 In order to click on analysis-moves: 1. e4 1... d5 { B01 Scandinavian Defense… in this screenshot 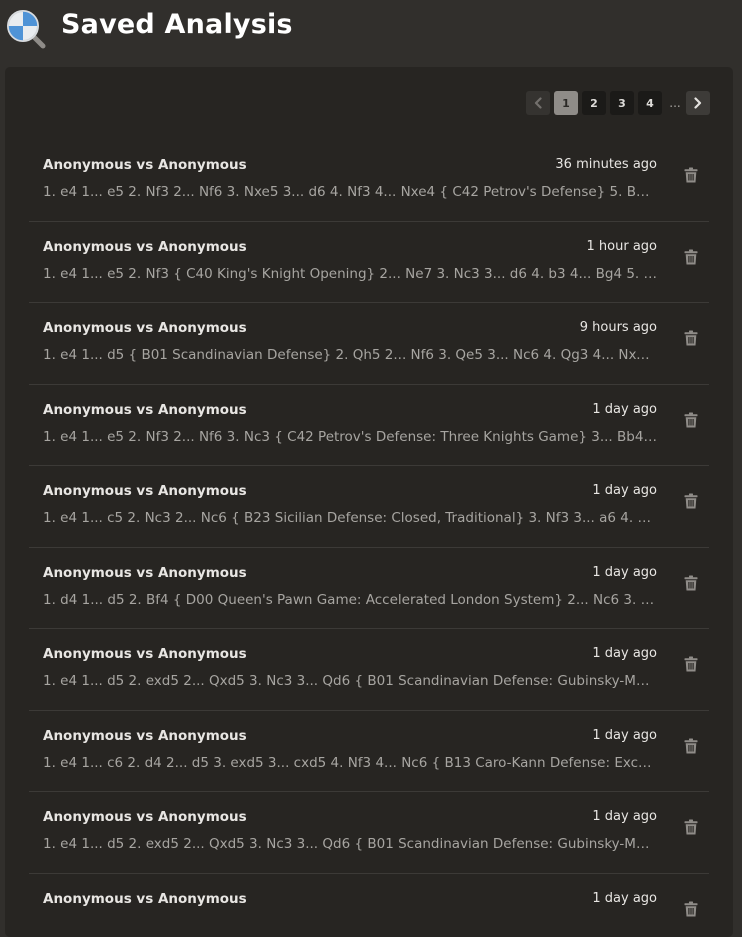, I will do `click(350, 355)`.